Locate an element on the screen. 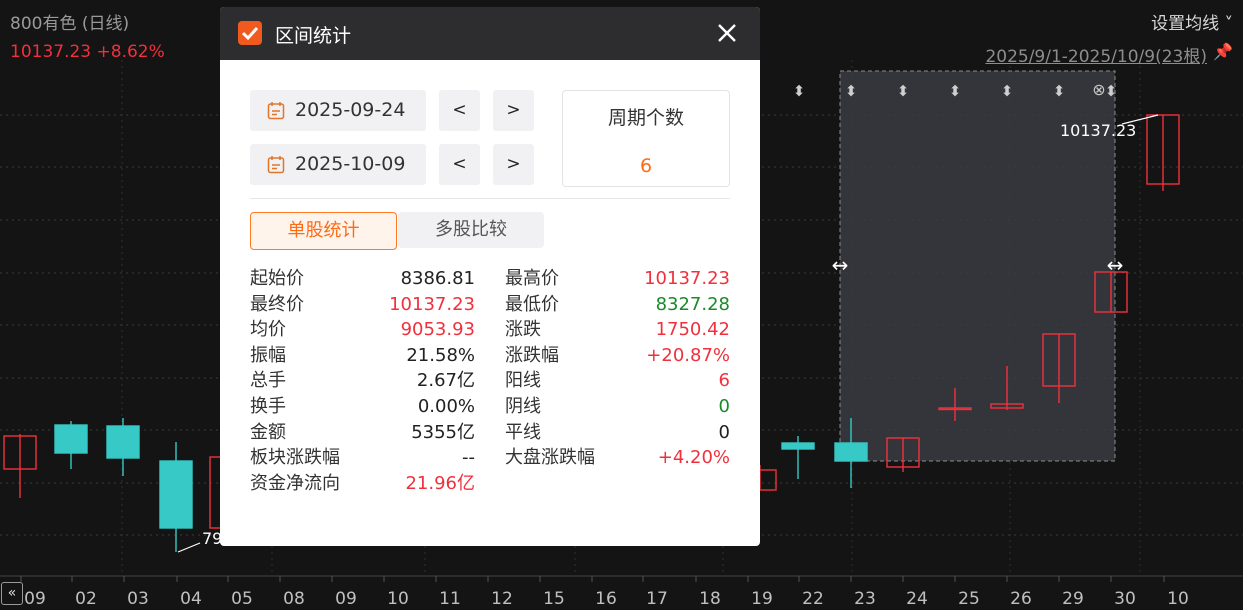 This screenshot has width=1243, height=610. right_stats-label: 阴线 is located at coordinates (523, 406).